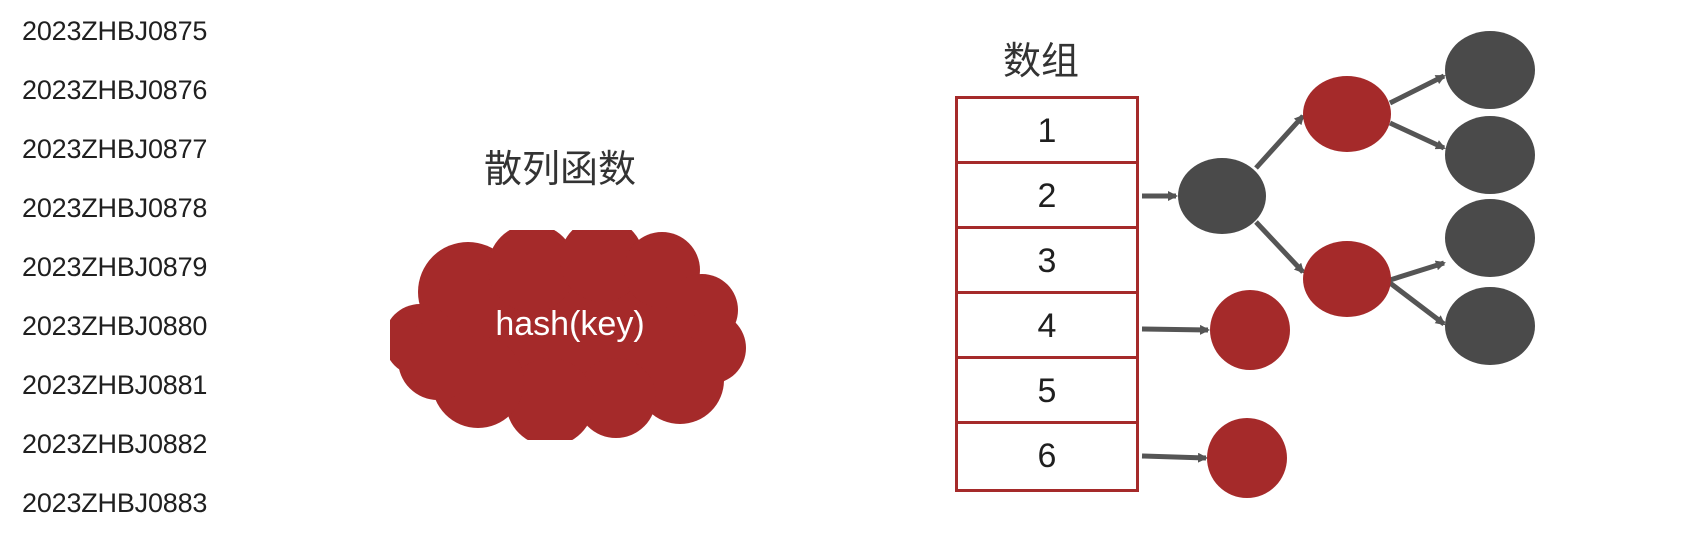 The height and width of the screenshot is (543, 1683). Describe the element at coordinates (1222, 196) in the screenshot. I see `node-root-gray` at that location.